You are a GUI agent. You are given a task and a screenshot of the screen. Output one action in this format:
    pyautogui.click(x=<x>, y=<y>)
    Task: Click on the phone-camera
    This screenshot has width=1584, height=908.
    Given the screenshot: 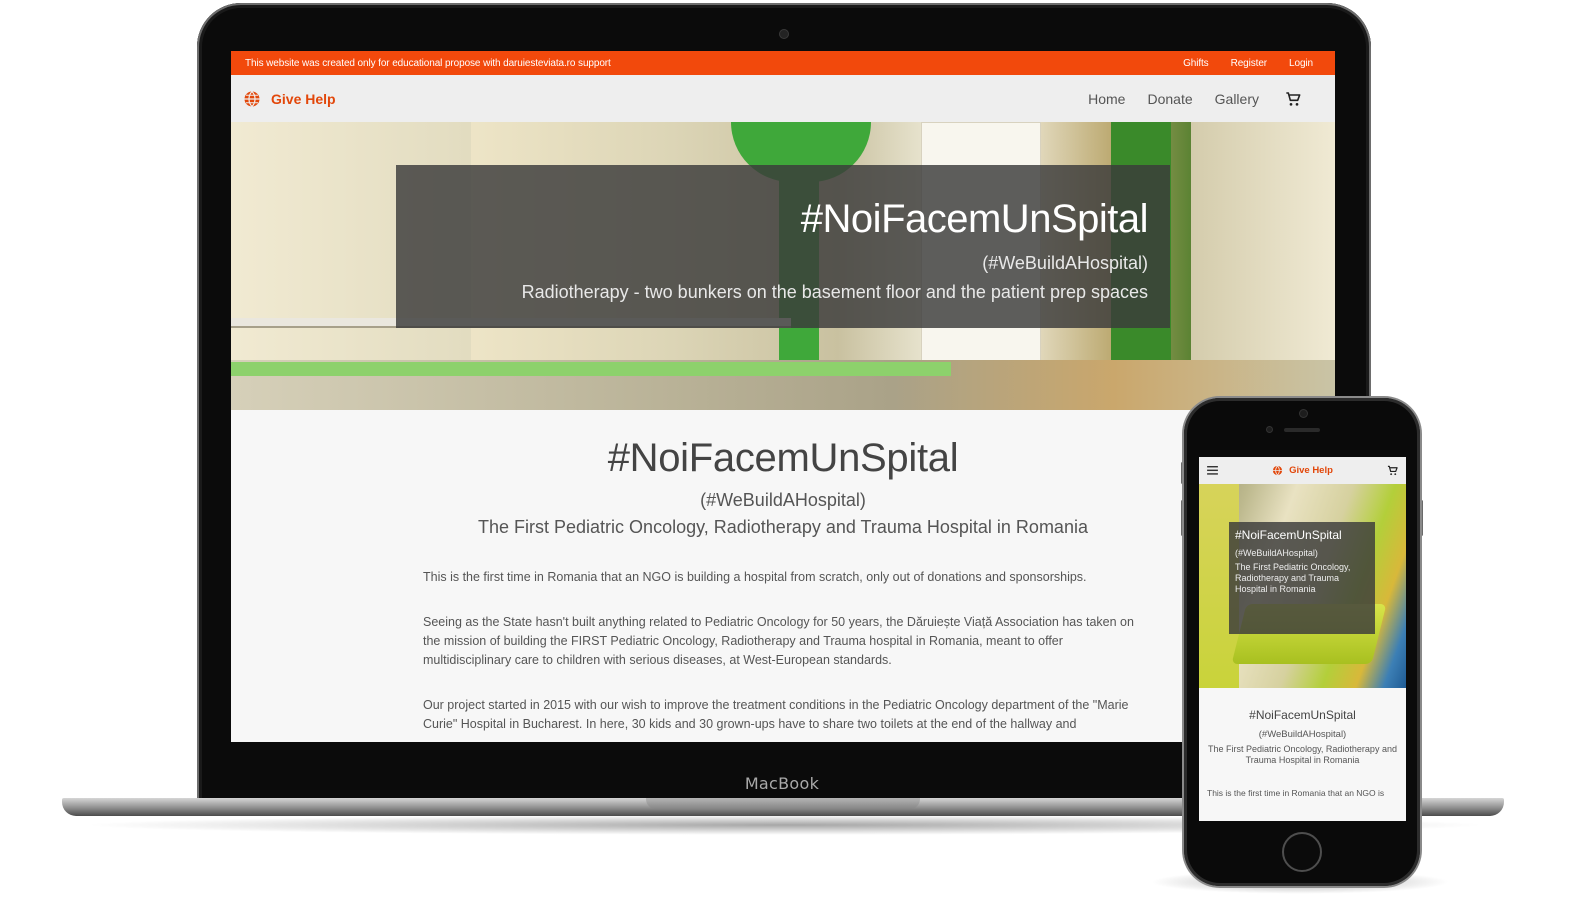 What is the action you would take?
    pyautogui.click(x=1303, y=413)
    